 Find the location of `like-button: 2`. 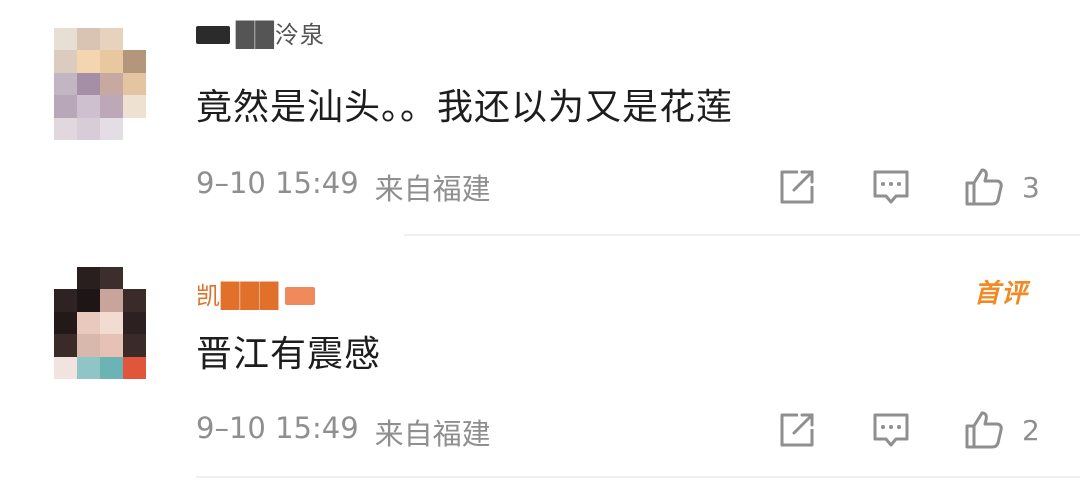

like-button: 2 is located at coordinates (1001, 430).